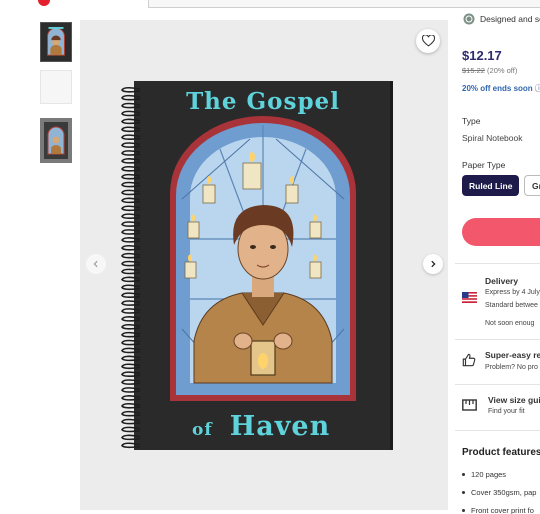 The width and height of the screenshot is (540, 514). Describe the element at coordinates (512, 355) in the screenshot. I see `returns-title: Super-easy ret` at that location.